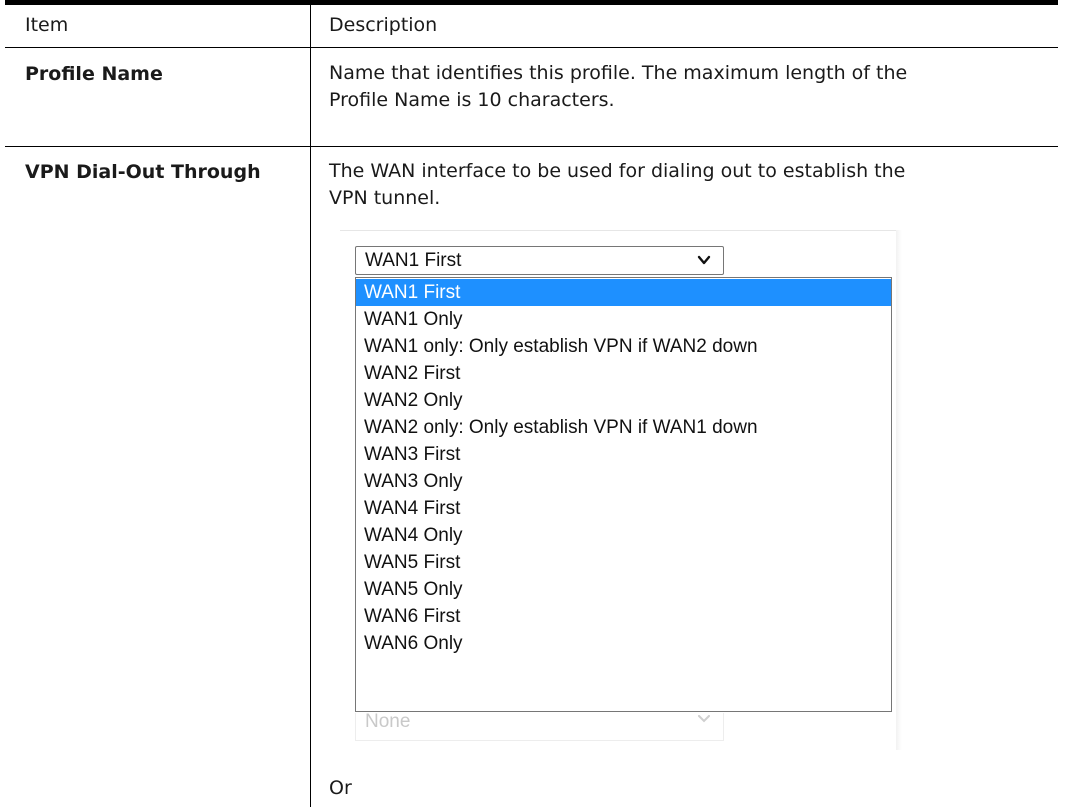  I want to click on row-desc-line: Profile Name is 10 characters., so click(472, 100).